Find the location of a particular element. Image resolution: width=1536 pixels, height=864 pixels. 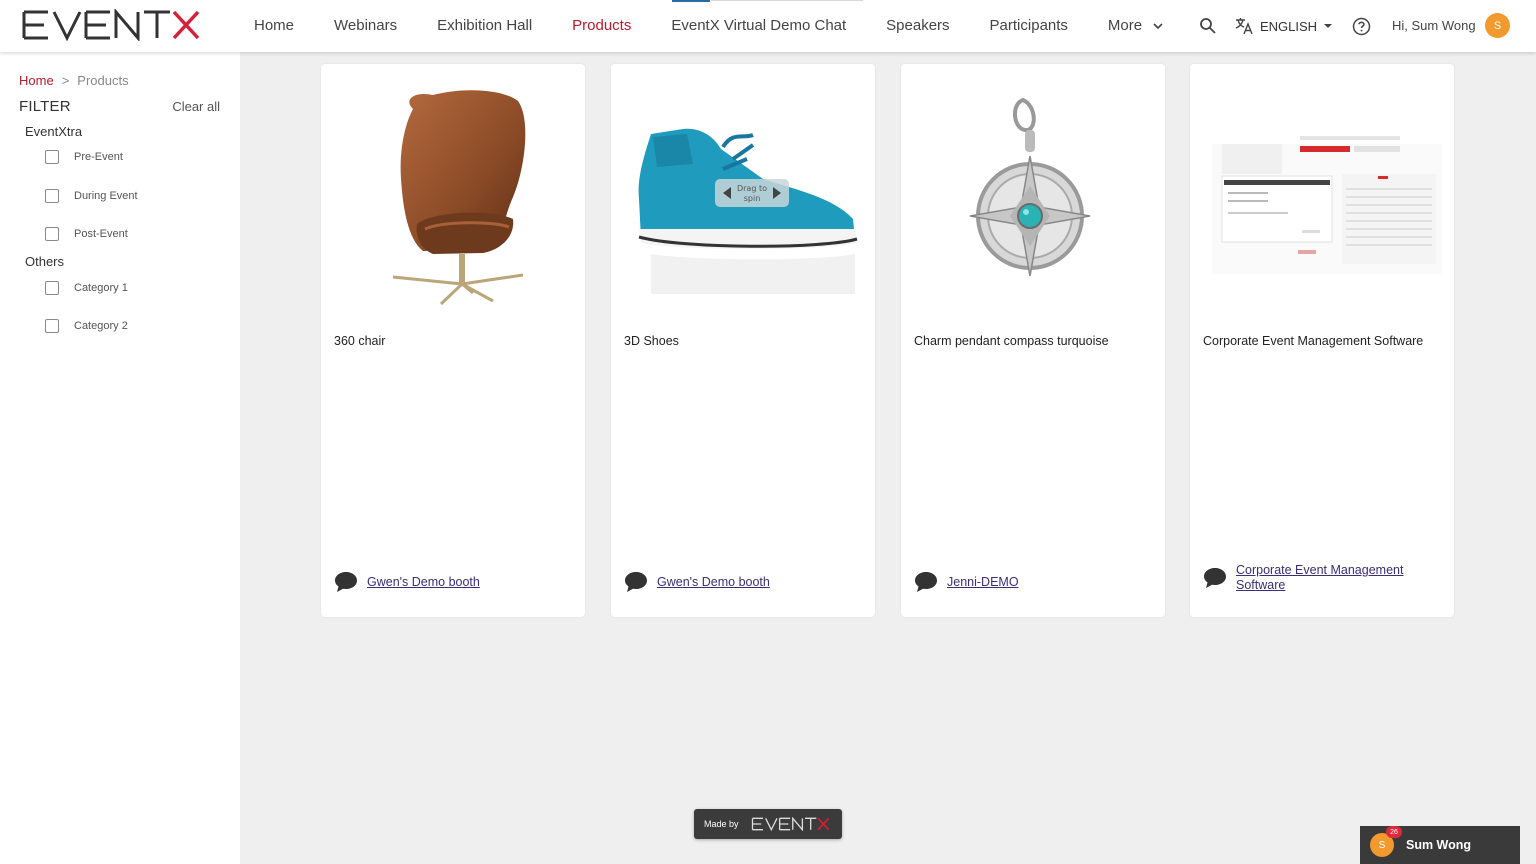

filter-option-category-2: Category 2 is located at coordinates (86, 326).